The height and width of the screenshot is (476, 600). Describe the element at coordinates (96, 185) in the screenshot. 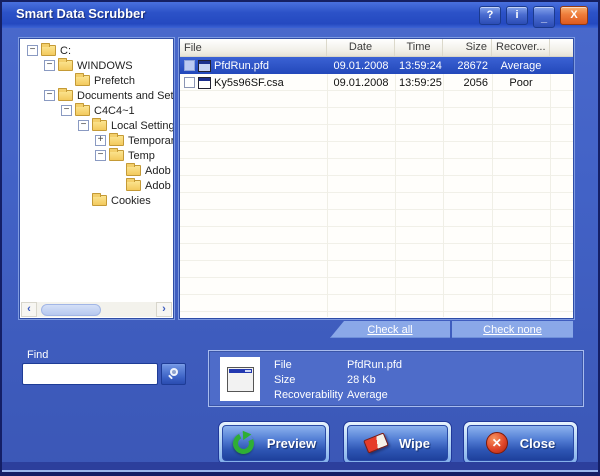

I see `tree-item-adobe-2: Adob` at that location.